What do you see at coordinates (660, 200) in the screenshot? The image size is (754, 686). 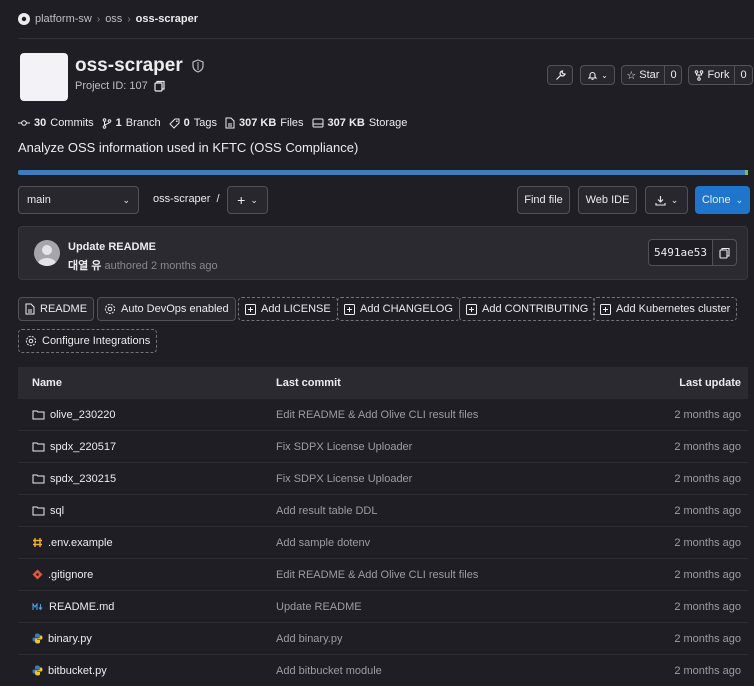 I see `download-icon` at bounding box center [660, 200].